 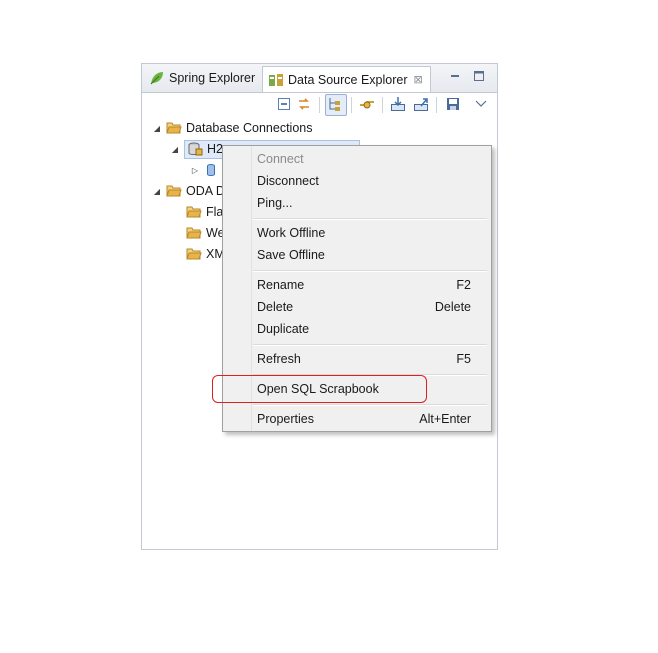 I want to click on menu-item-duplicate: Duplicate, so click(x=364, y=329).